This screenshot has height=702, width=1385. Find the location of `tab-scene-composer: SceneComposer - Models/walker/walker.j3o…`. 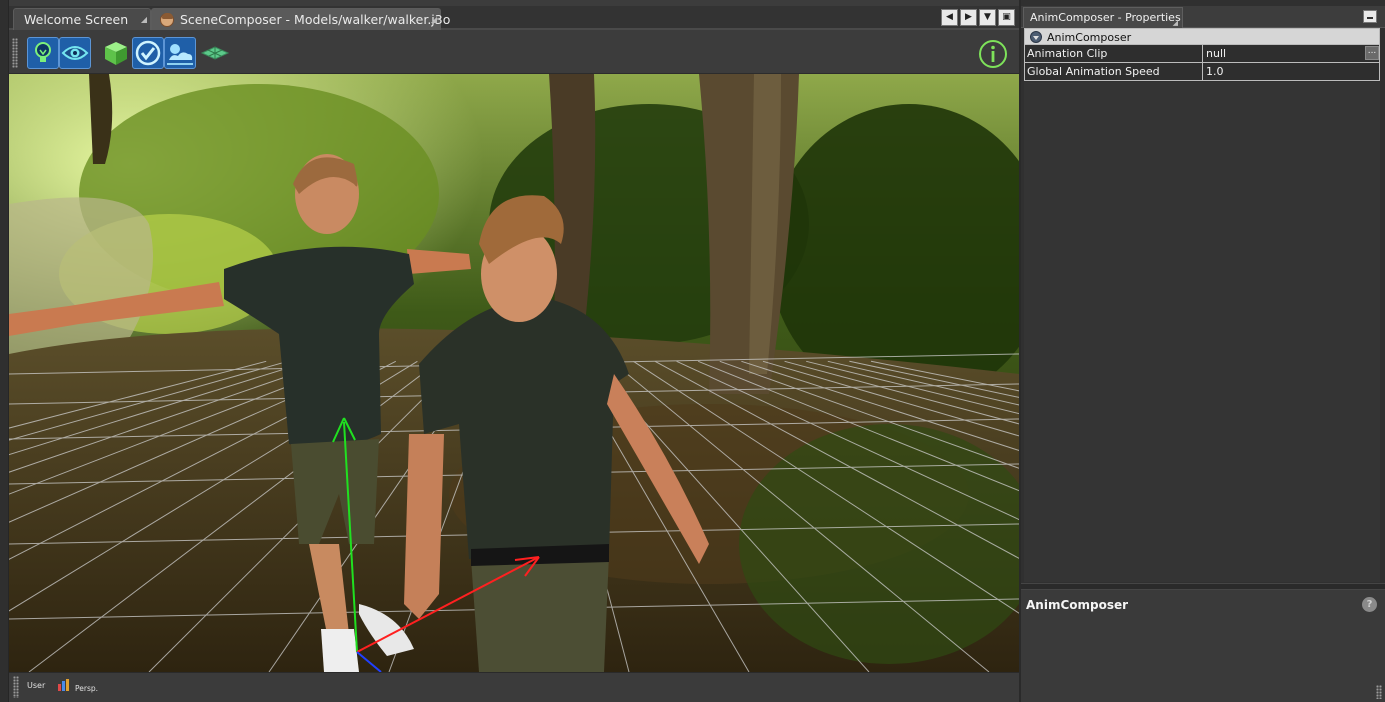

tab-scene-composer: SceneComposer - Models/walker/walker.j3o… is located at coordinates (300, 19).